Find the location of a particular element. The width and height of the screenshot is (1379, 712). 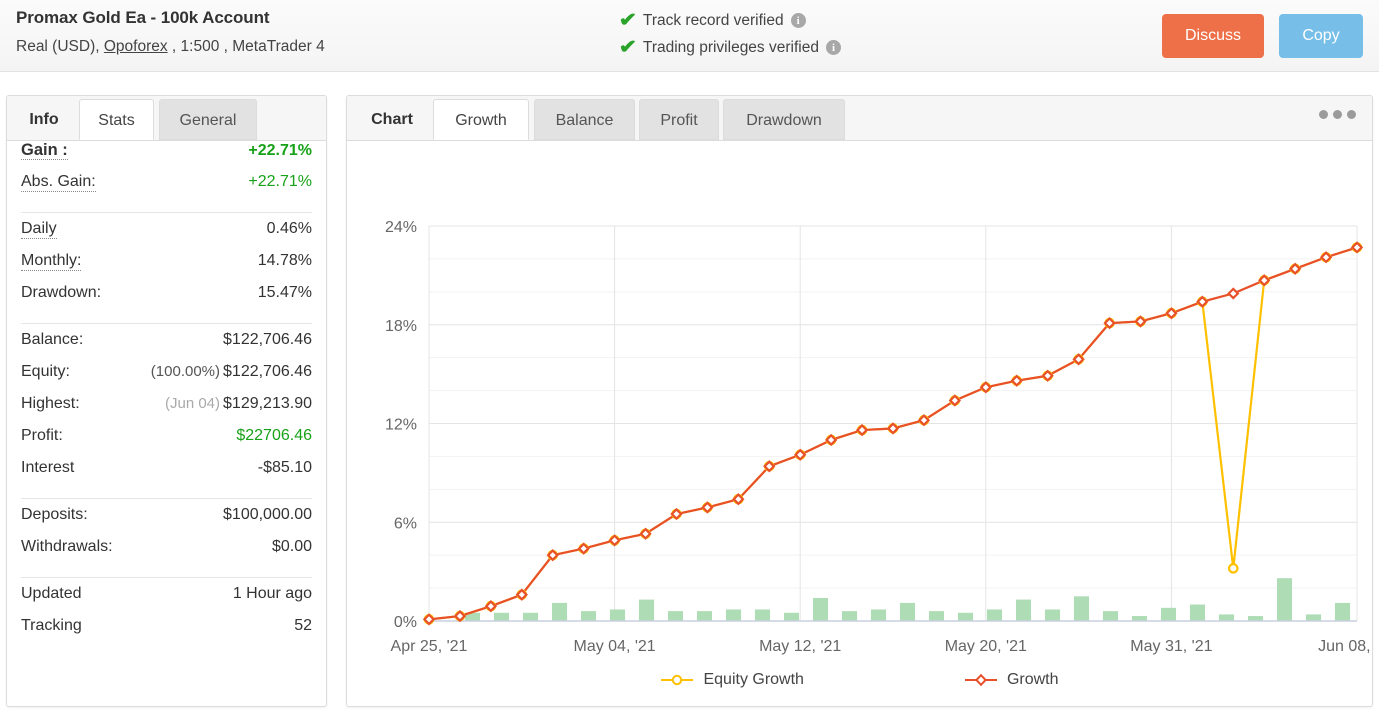

stats-row: Profit: $22706.46 is located at coordinates (166, 443).